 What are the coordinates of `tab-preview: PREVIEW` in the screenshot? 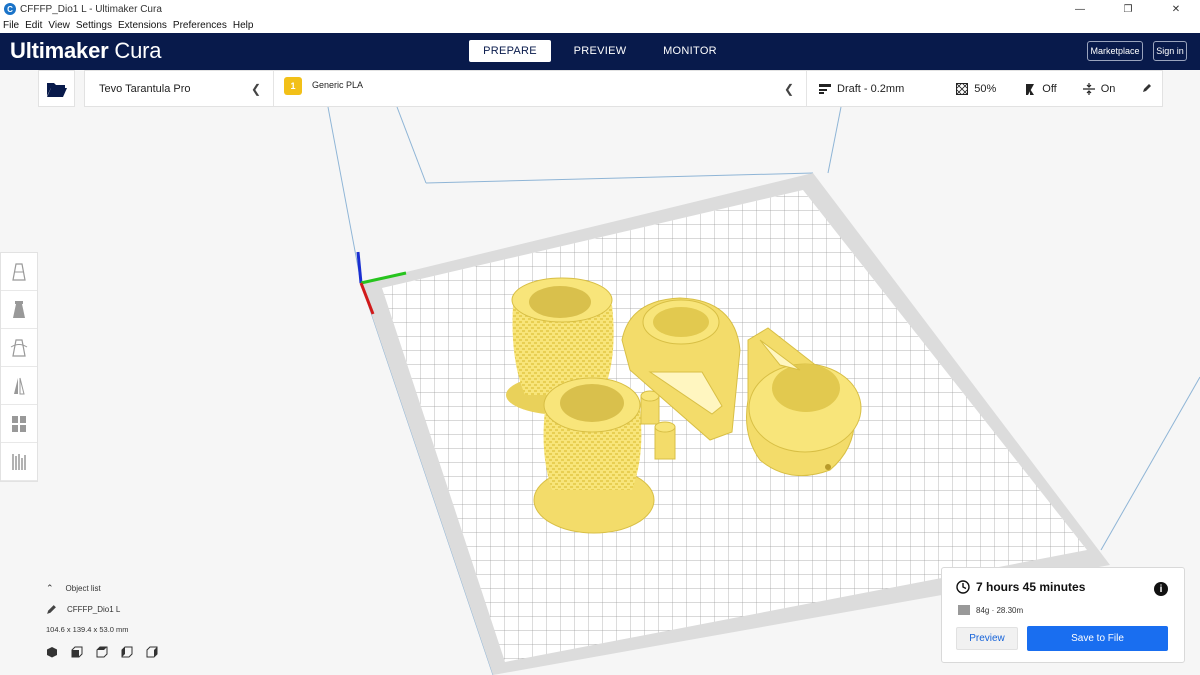 It's located at (600, 51).